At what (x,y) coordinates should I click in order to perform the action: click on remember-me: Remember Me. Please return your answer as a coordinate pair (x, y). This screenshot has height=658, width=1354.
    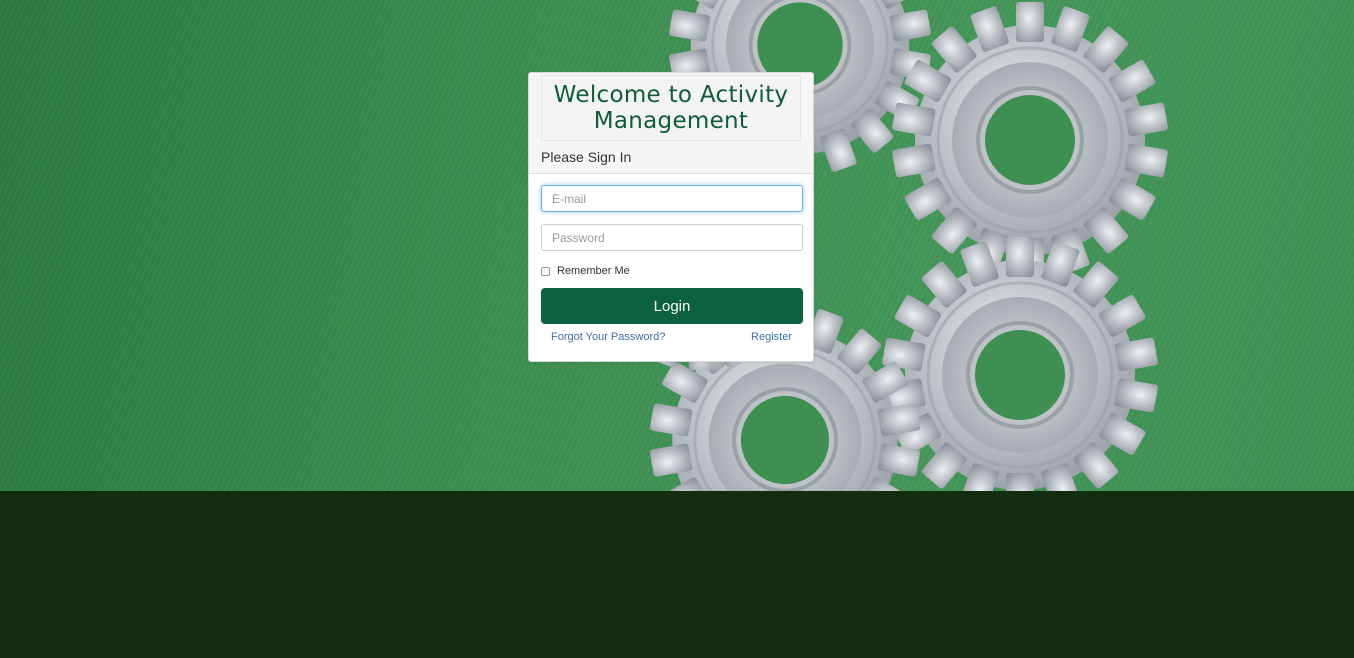
    Looking at the image, I should click on (585, 271).